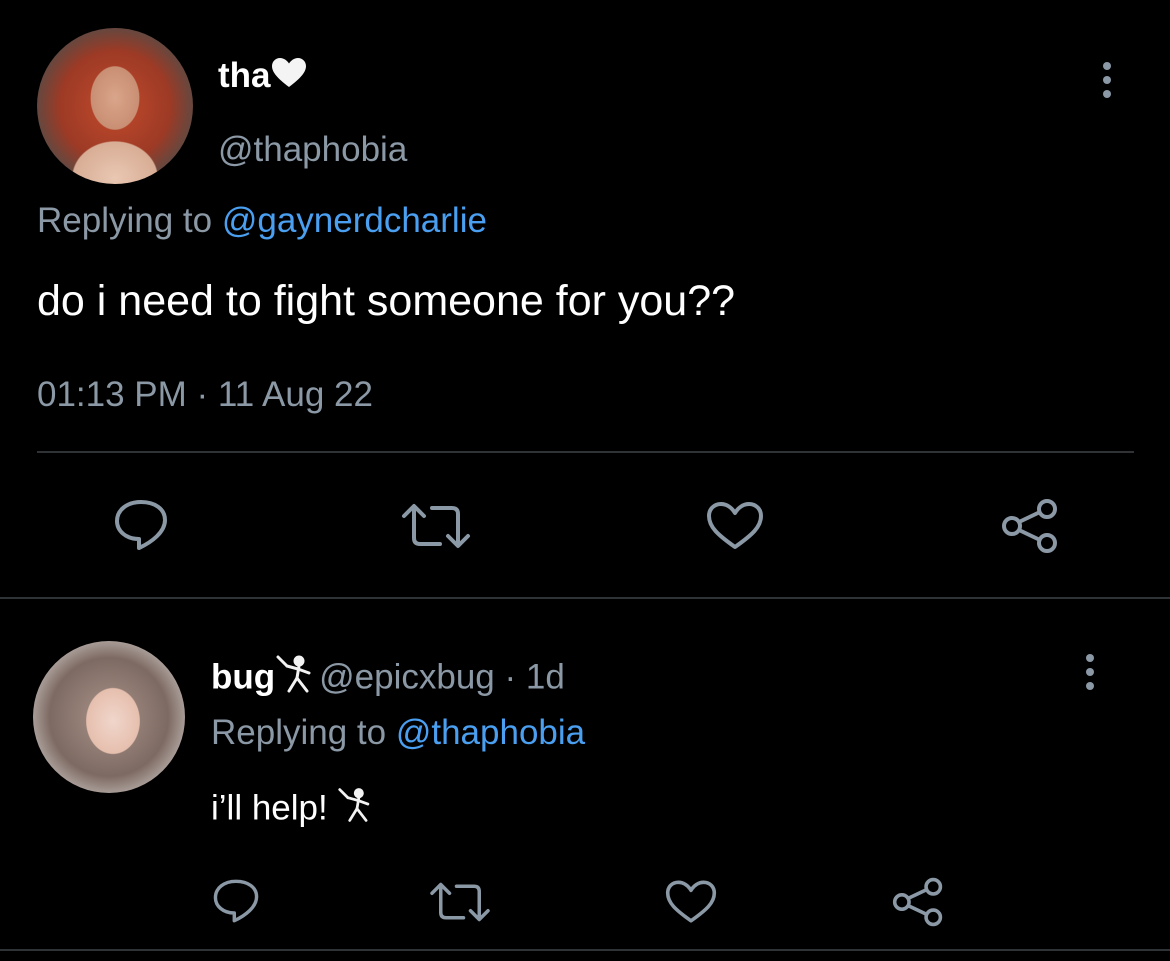  I want to click on tweet-text-content: i’ll help!, so click(269, 808).